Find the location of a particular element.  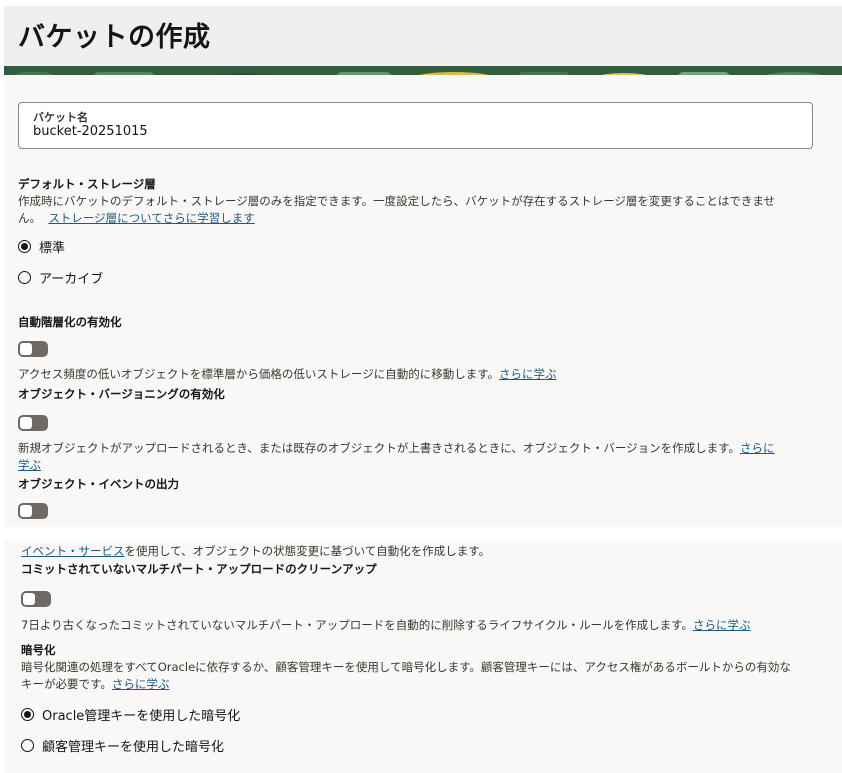

encryption-heading: 暗号化 is located at coordinates (38, 650).